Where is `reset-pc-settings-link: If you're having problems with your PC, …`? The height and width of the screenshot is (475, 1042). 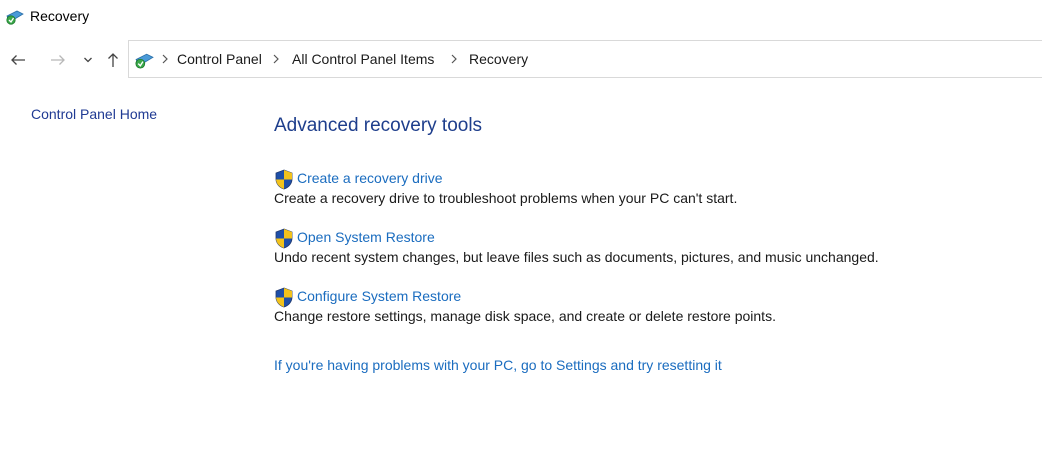 reset-pc-settings-link: If you're having problems with your PC, … is located at coordinates (498, 365).